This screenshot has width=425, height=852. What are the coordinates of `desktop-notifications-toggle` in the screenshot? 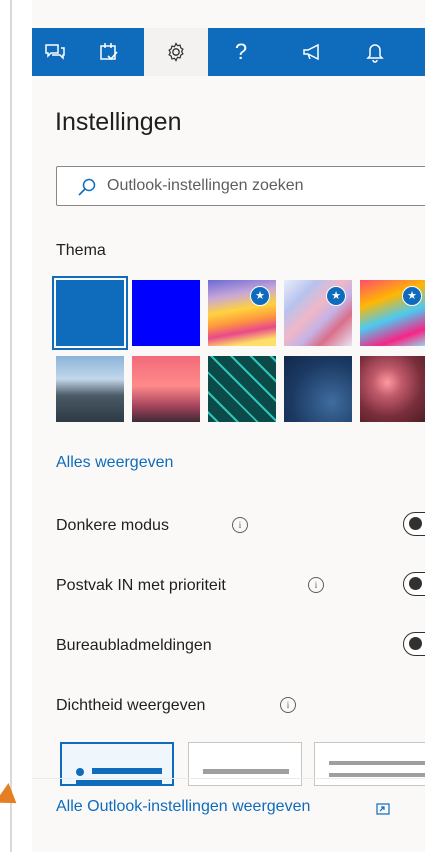 It's located at (414, 644).